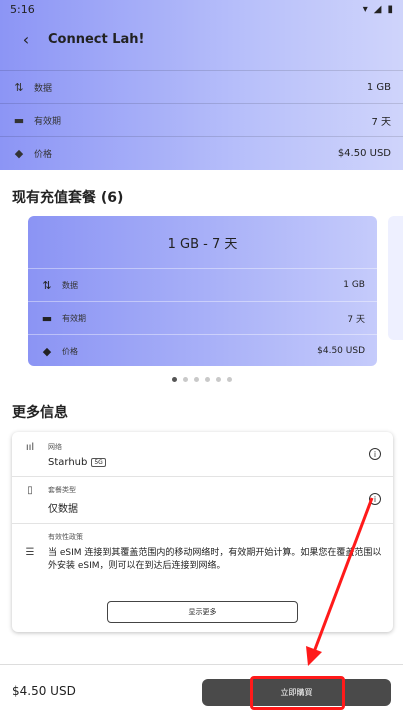 The width and height of the screenshot is (403, 720). What do you see at coordinates (62, 490) in the screenshot?
I see `info-label: 套餐类型` at bounding box center [62, 490].